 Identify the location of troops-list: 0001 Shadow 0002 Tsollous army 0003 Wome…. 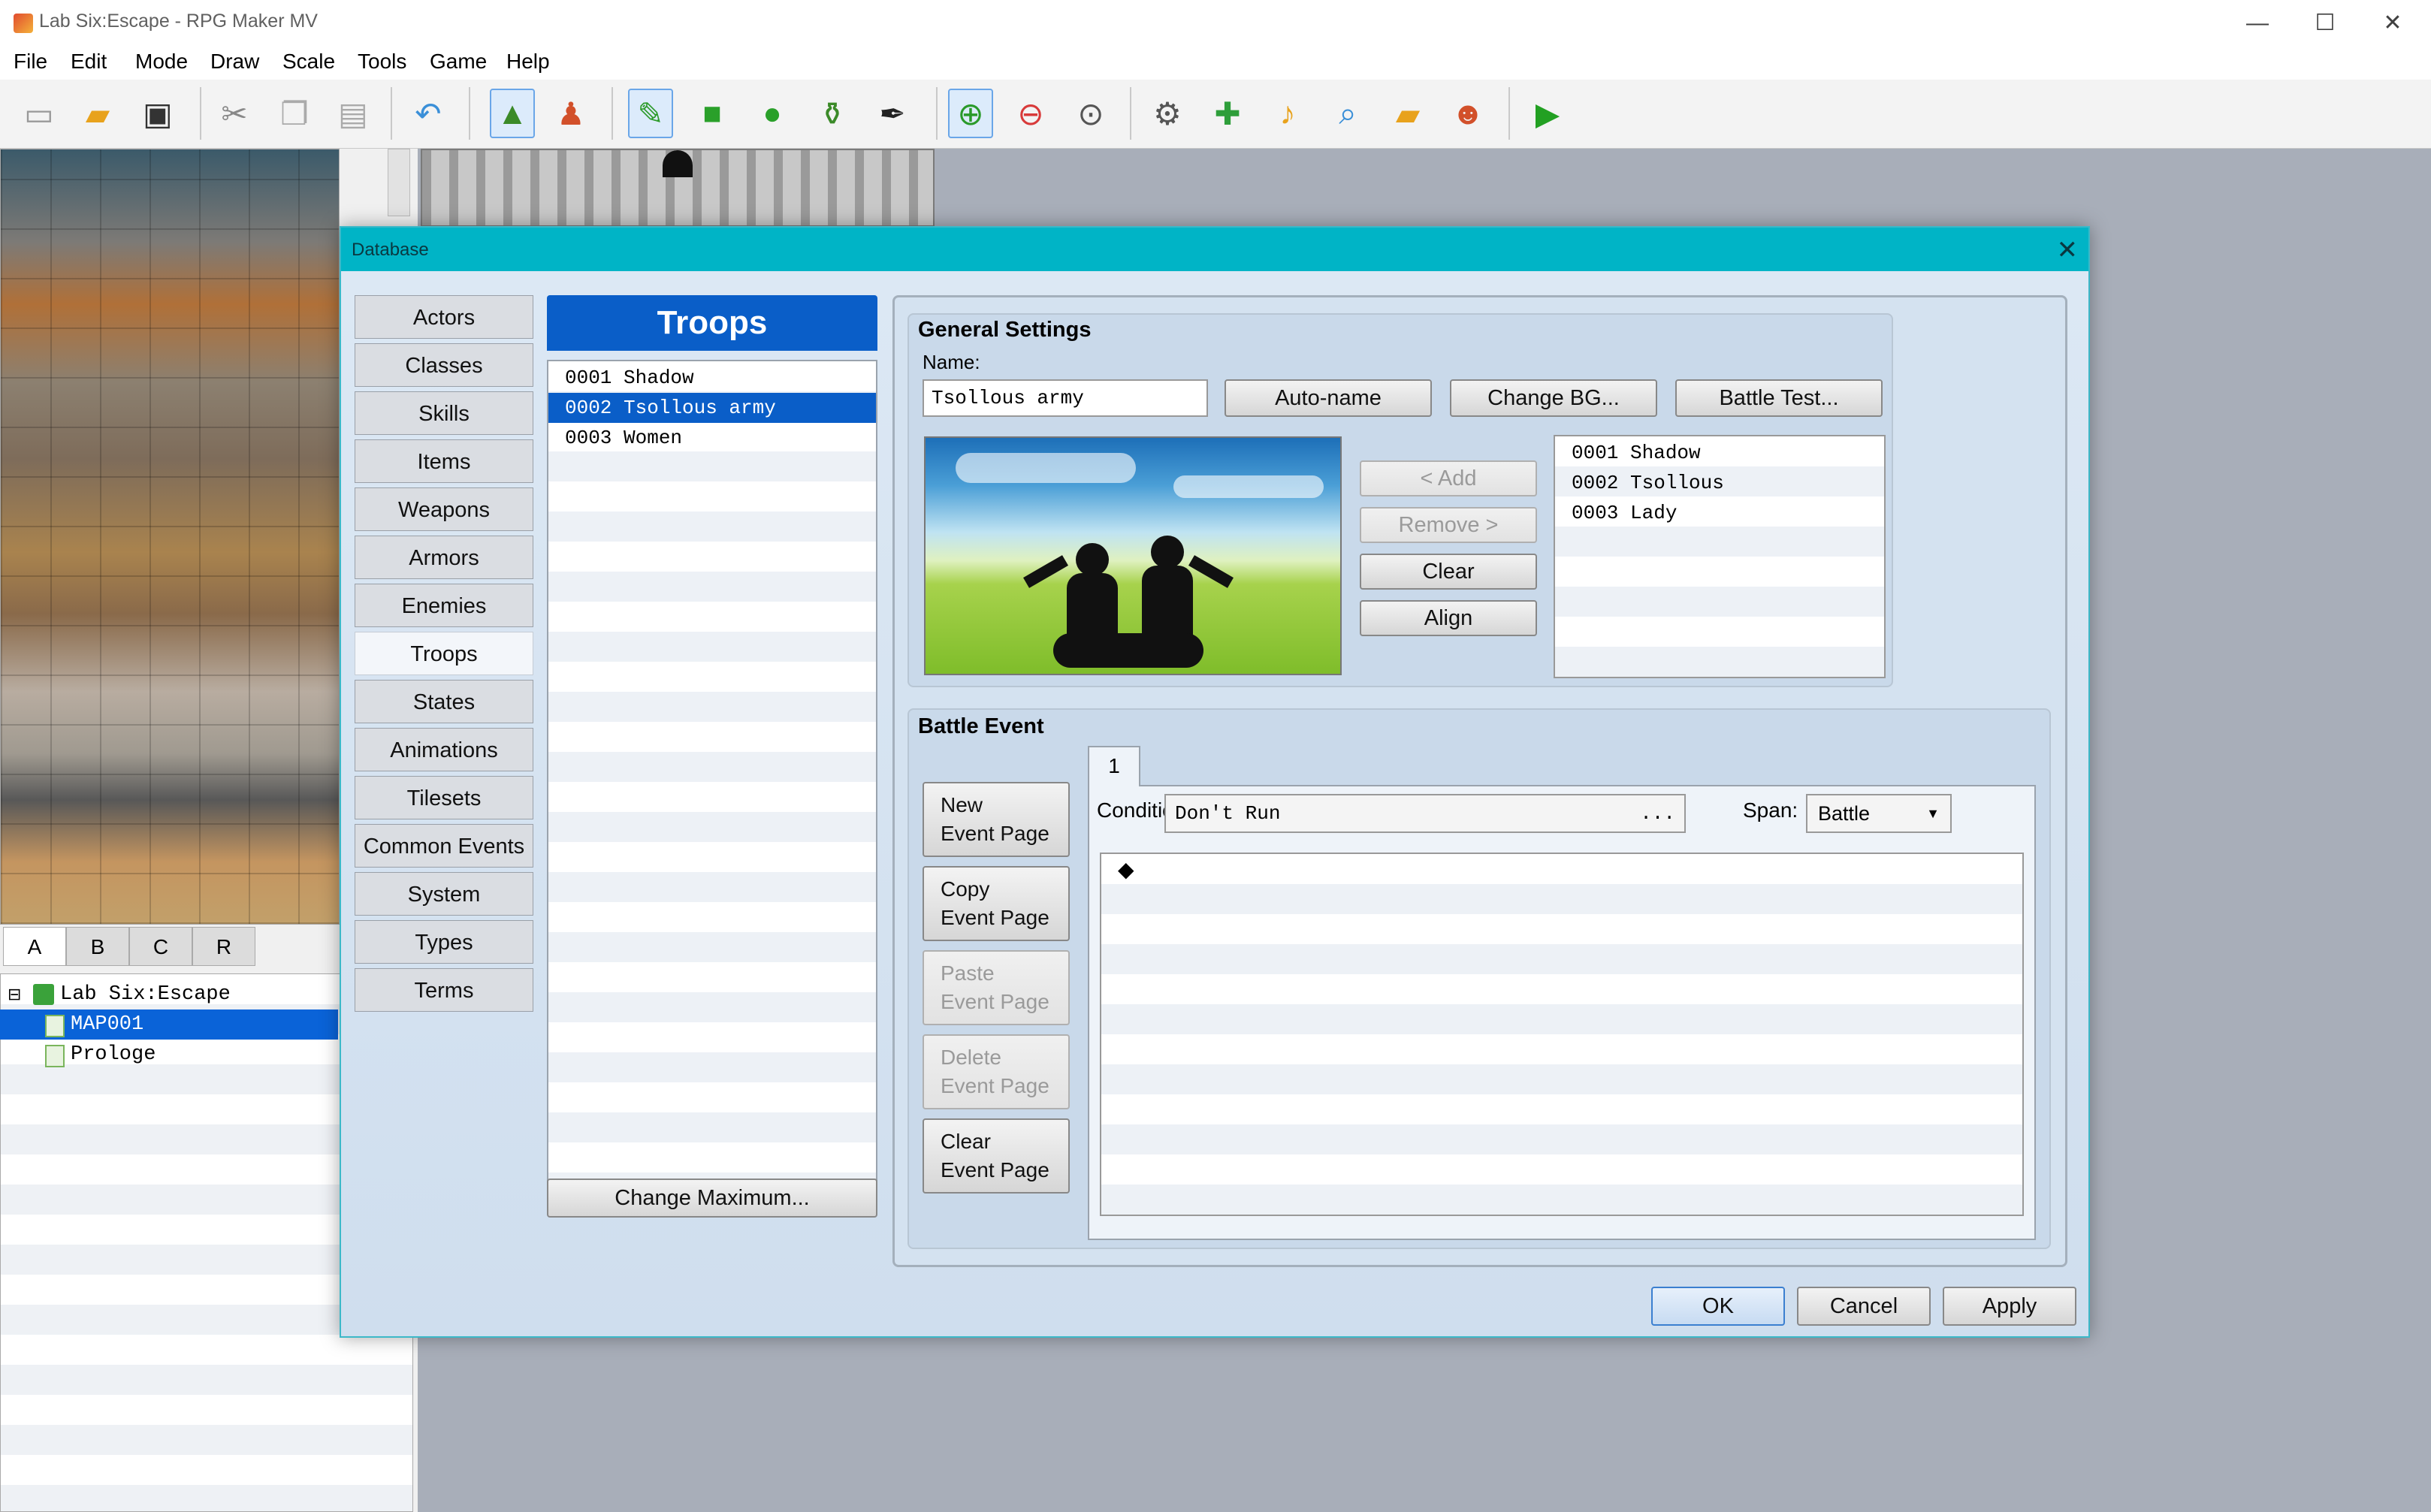
(712, 781).